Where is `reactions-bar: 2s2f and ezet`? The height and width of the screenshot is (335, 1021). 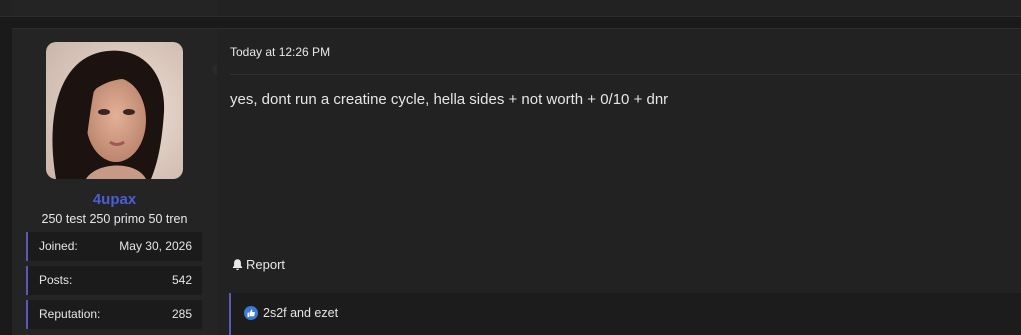
reactions-bar: 2s2f and ezet is located at coordinates (625, 314).